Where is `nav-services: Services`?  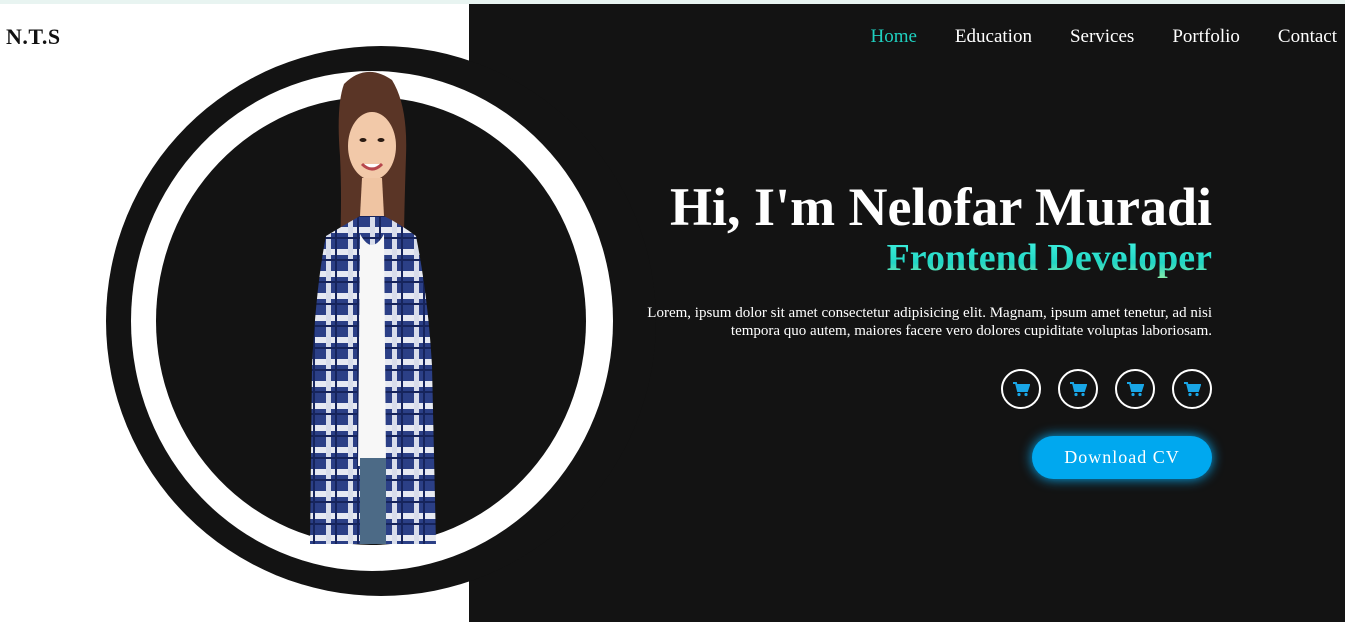
nav-services: Services is located at coordinates (1102, 37).